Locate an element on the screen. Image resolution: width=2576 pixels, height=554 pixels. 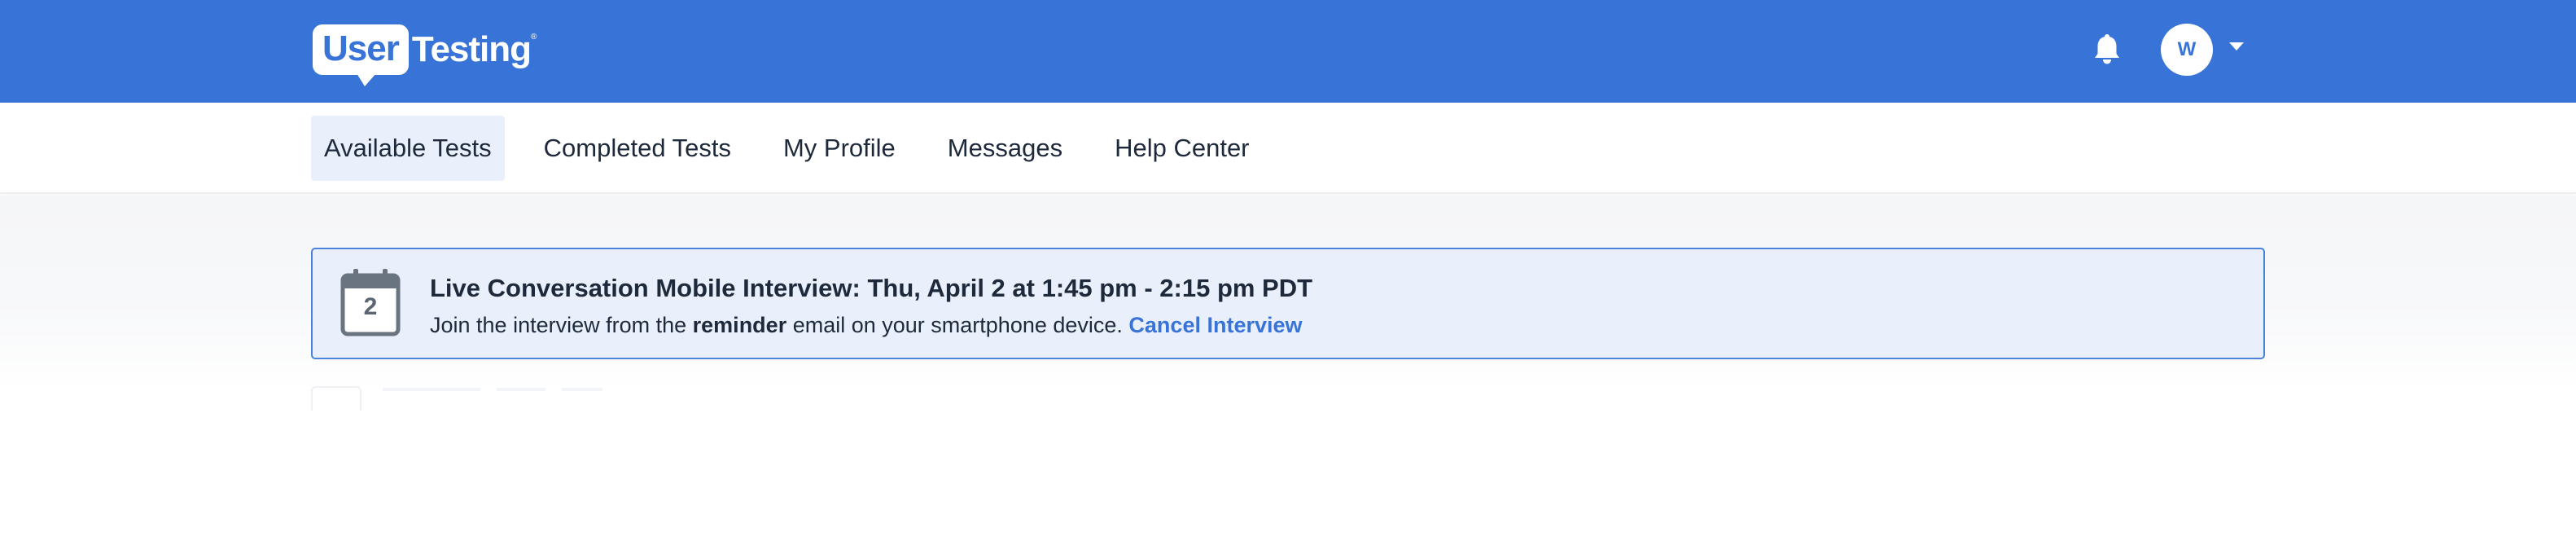
tab-my-profile: My Profile is located at coordinates (839, 148).